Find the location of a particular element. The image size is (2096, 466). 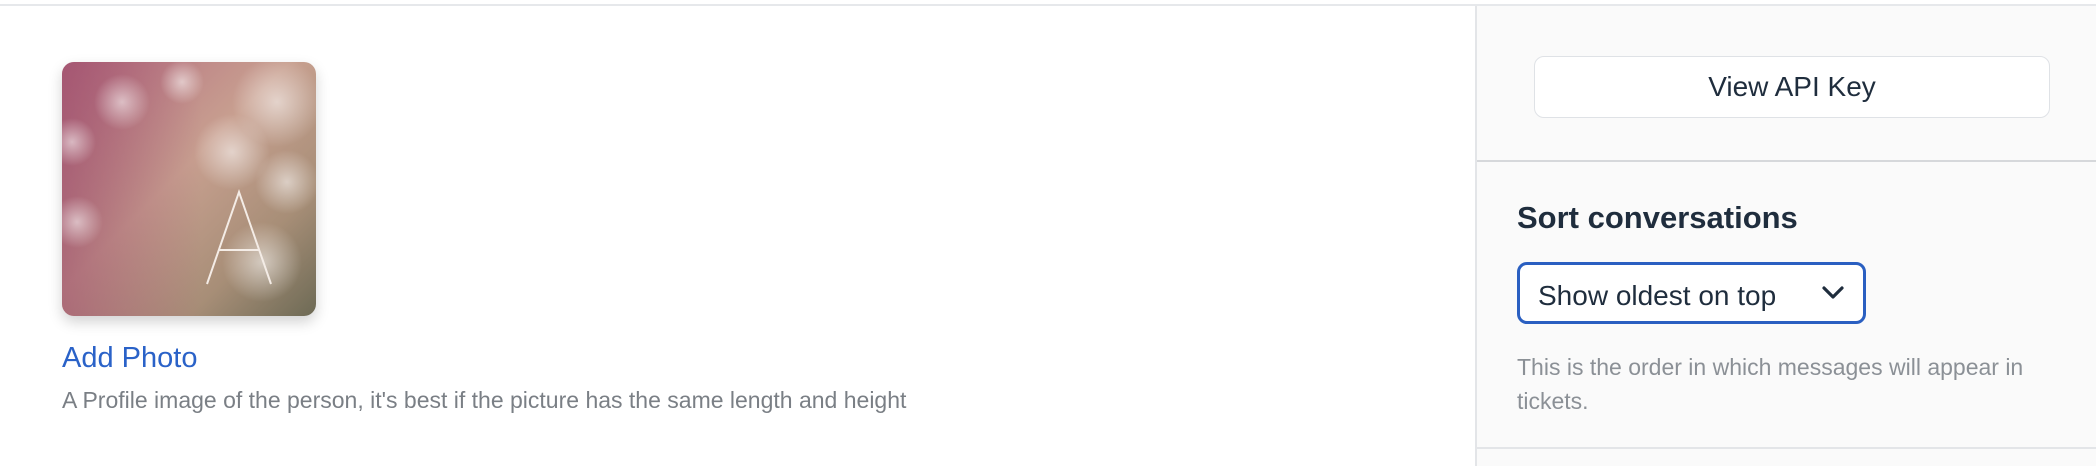

chevron-down-icon is located at coordinates (1833, 292).